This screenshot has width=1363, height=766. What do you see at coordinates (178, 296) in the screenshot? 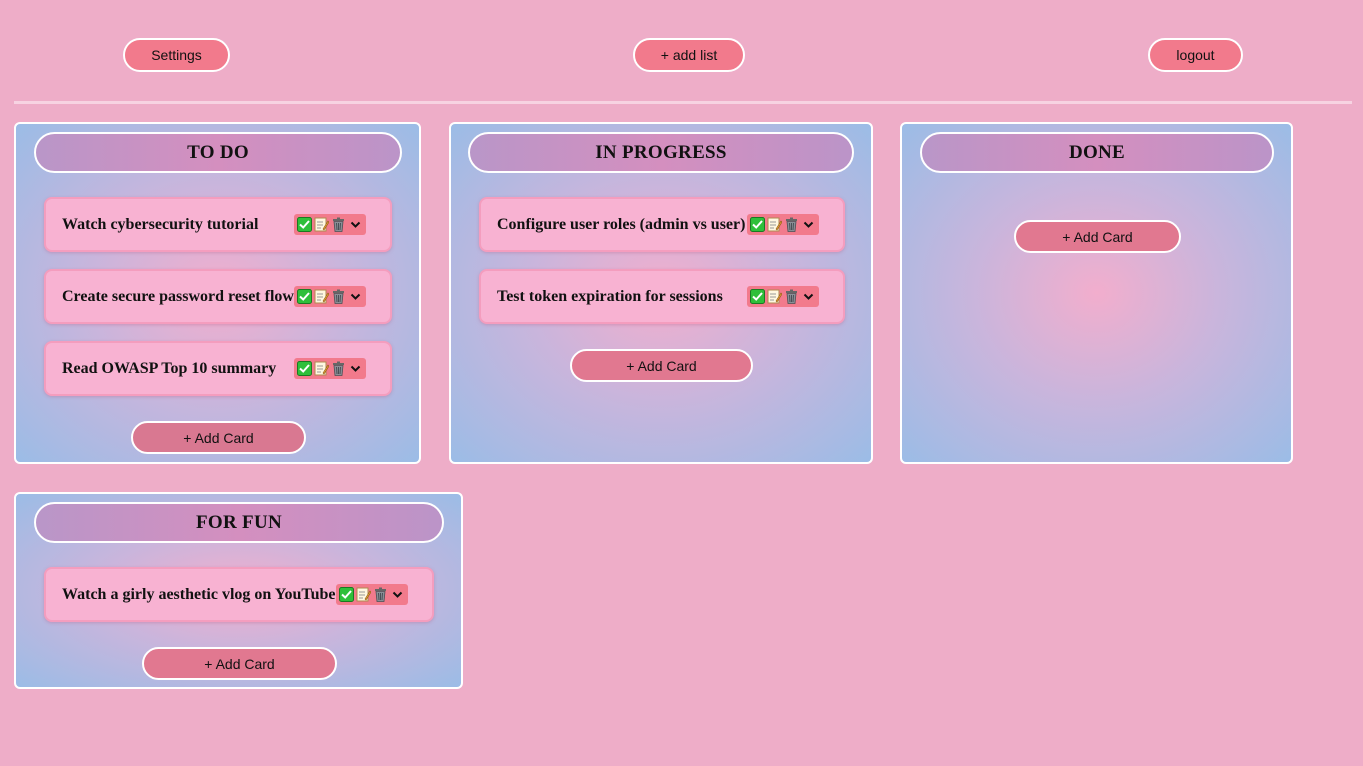
I see `card-text: Create secure password reset flow` at bounding box center [178, 296].